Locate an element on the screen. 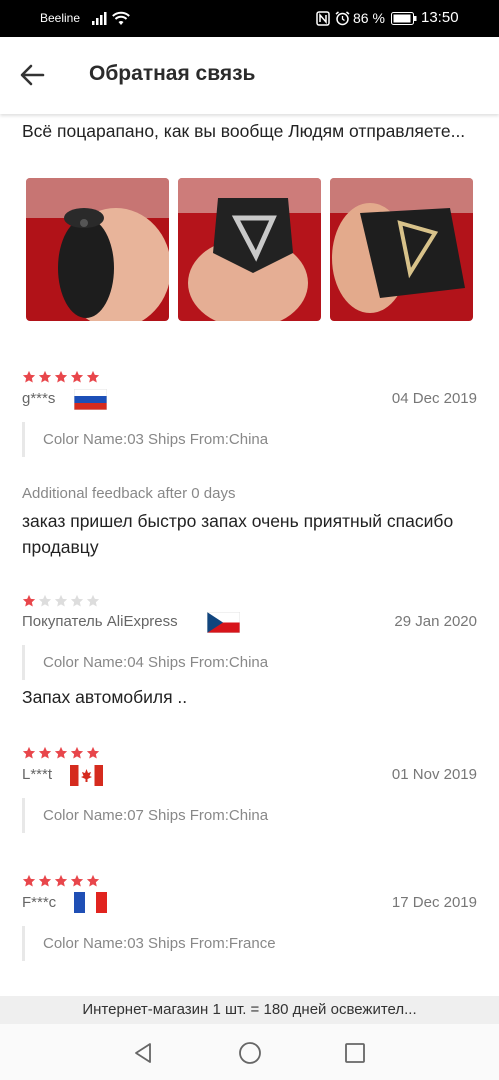 Image resolution: width=499 pixels, height=1080 pixels. review-photos is located at coordinates (250, 249).